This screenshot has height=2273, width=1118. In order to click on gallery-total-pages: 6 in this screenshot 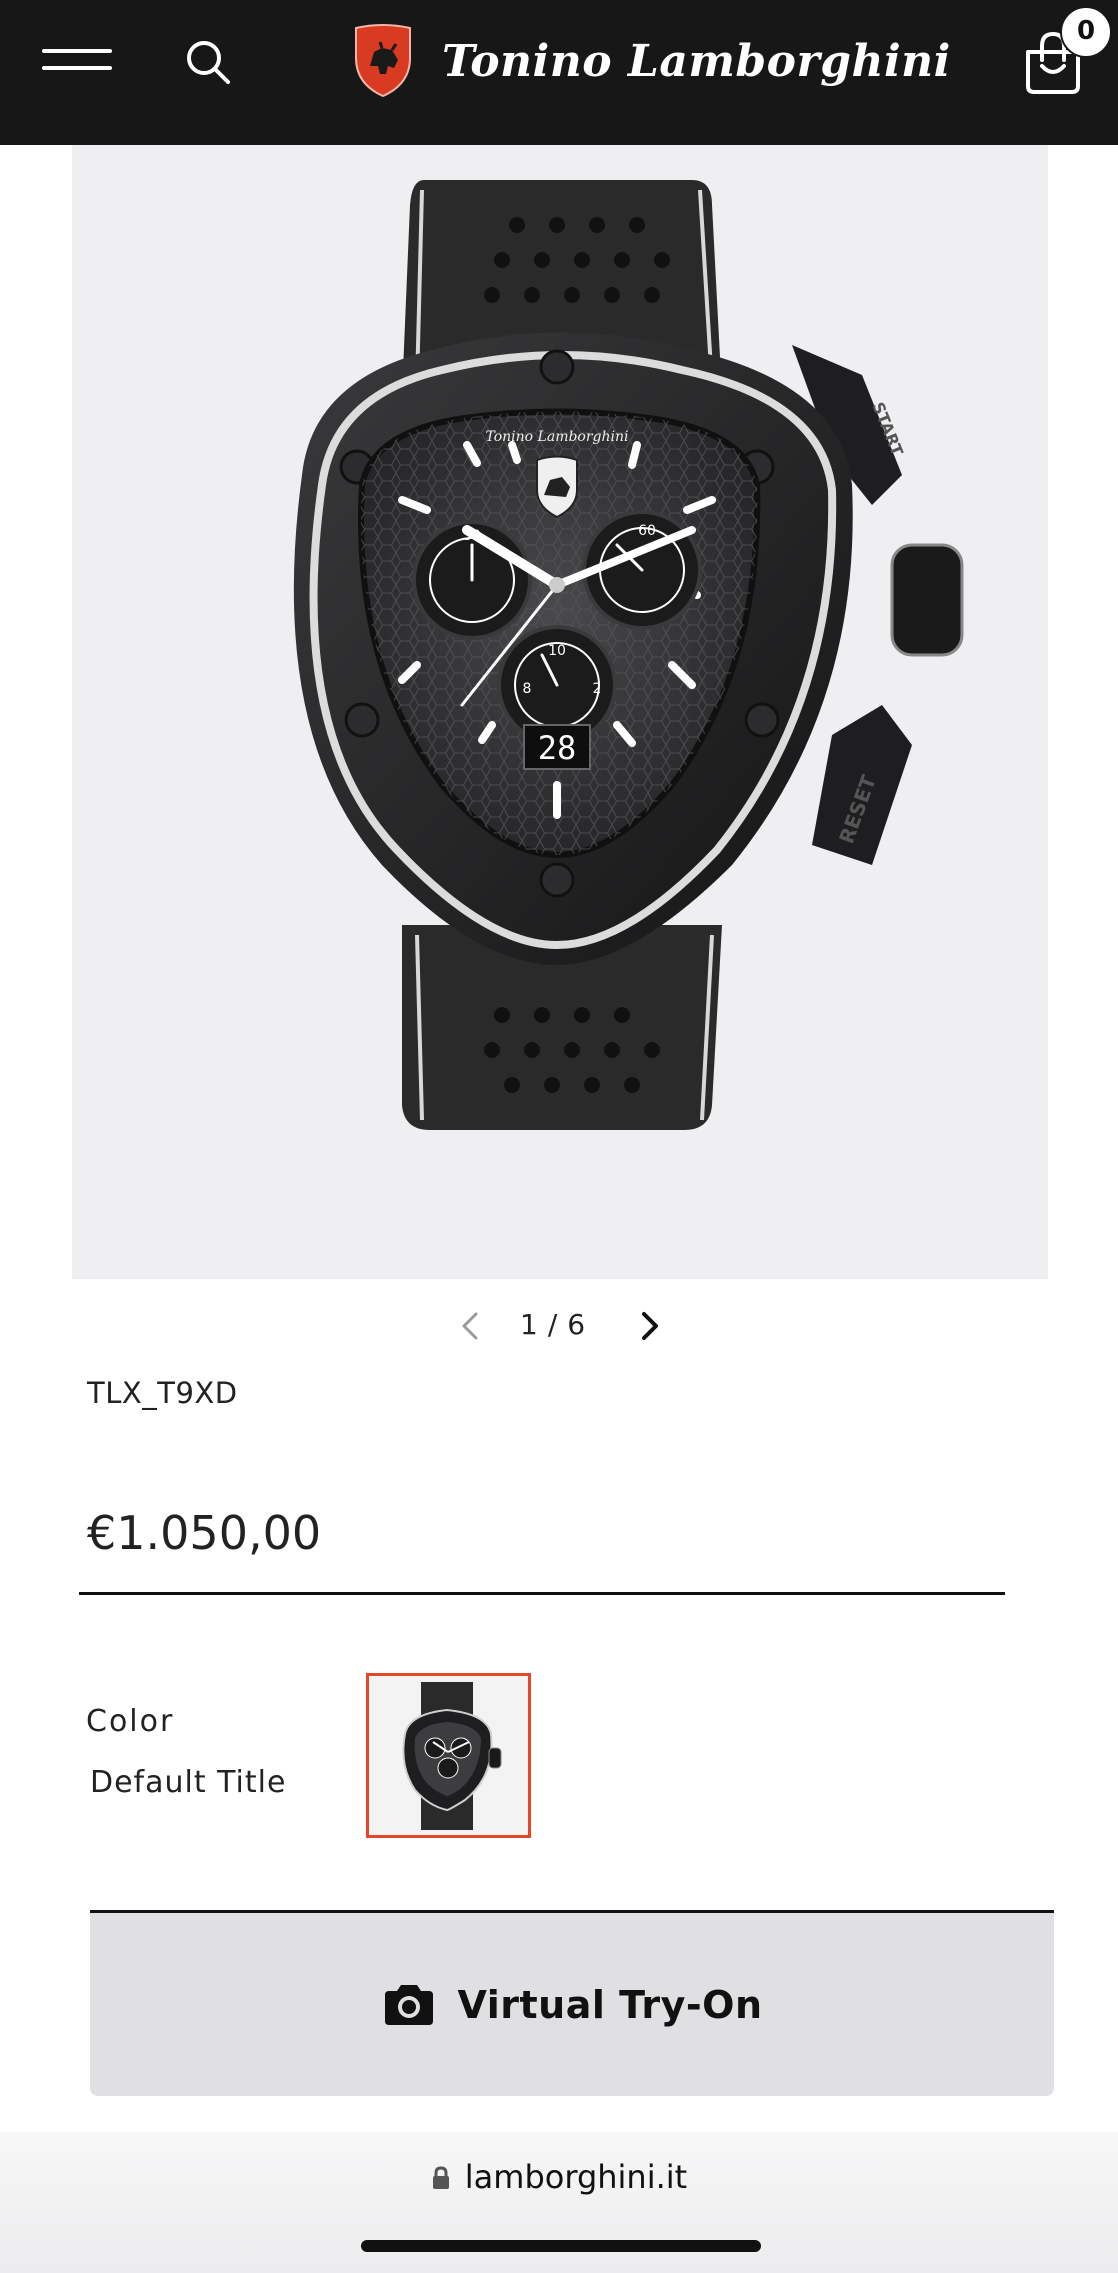, I will do `click(577, 1324)`.